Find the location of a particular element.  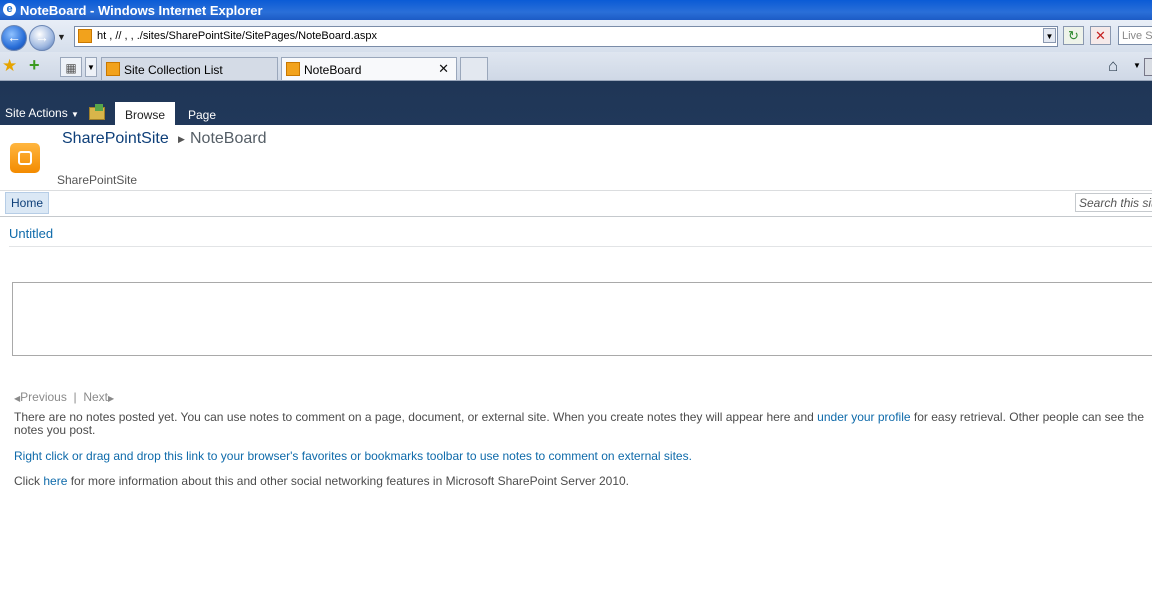

webpart-title: Untitled is located at coordinates (31, 233).